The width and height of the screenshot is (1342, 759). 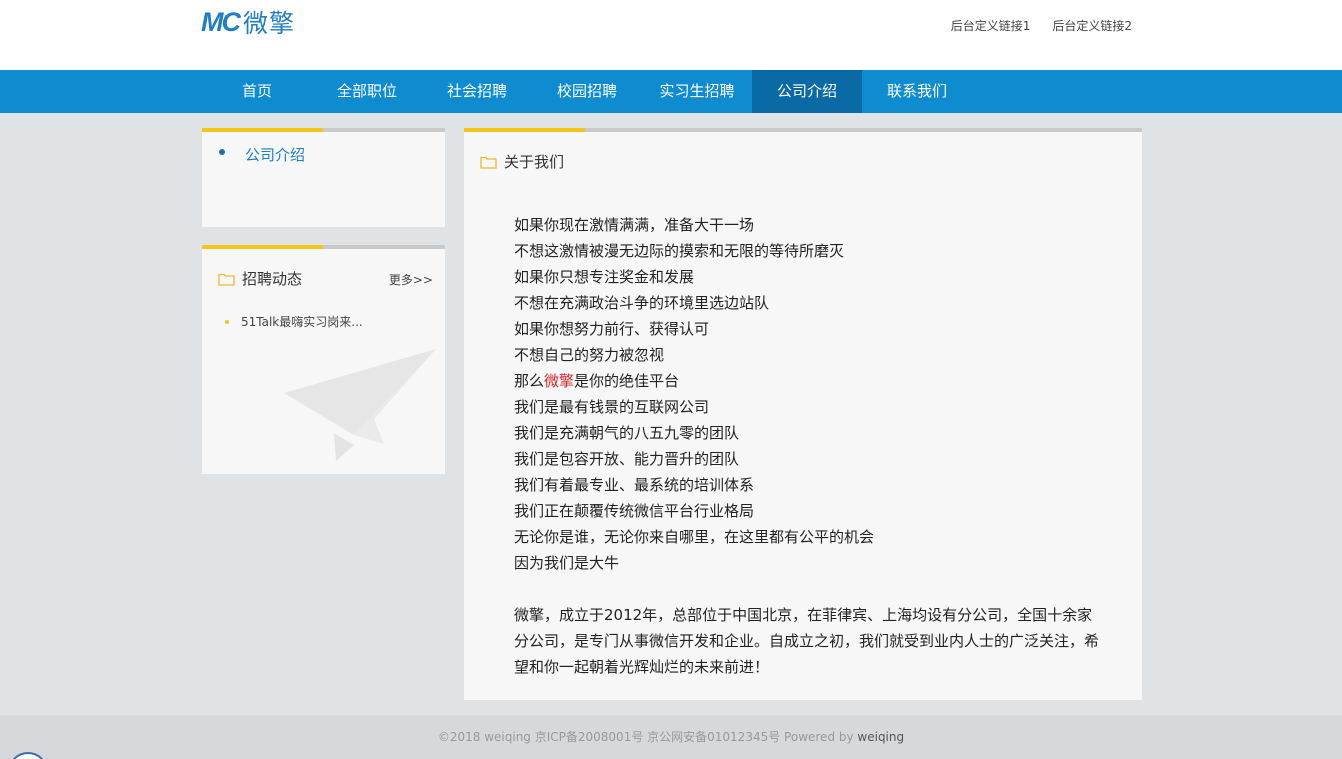 What do you see at coordinates (880, 737) in the screenshot?
I see `footer-powered: weiqing` at bounding box center [880, 737].